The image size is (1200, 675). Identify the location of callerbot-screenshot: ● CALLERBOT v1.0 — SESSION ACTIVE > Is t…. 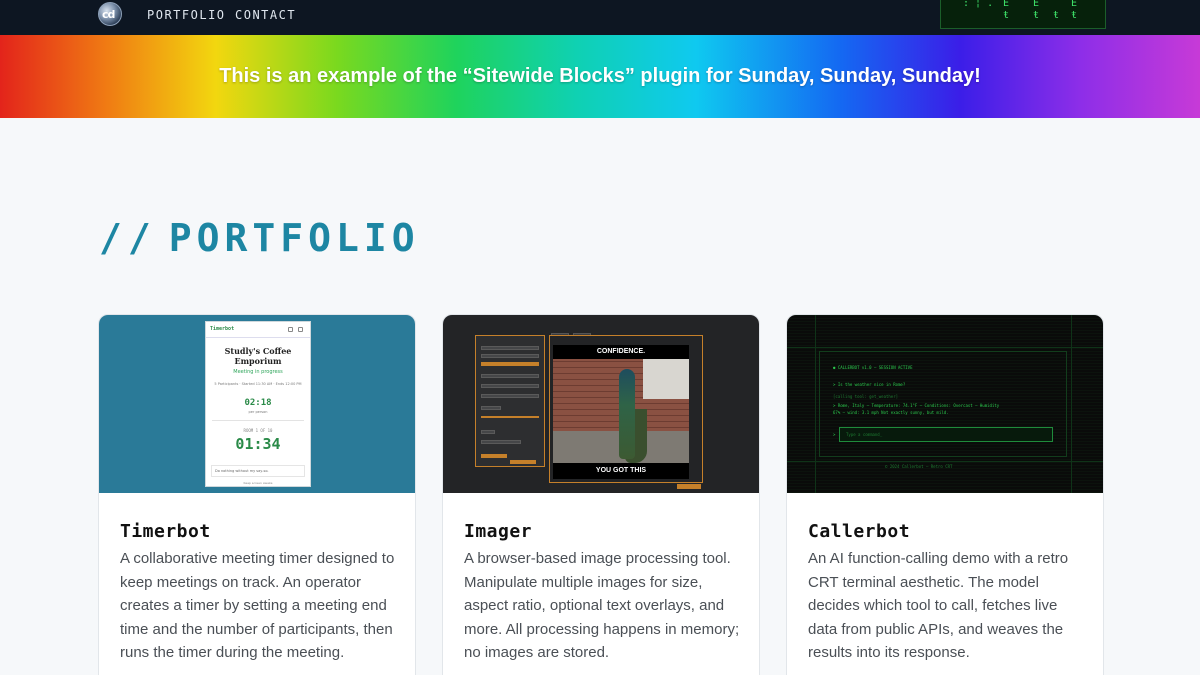
(945, 404).